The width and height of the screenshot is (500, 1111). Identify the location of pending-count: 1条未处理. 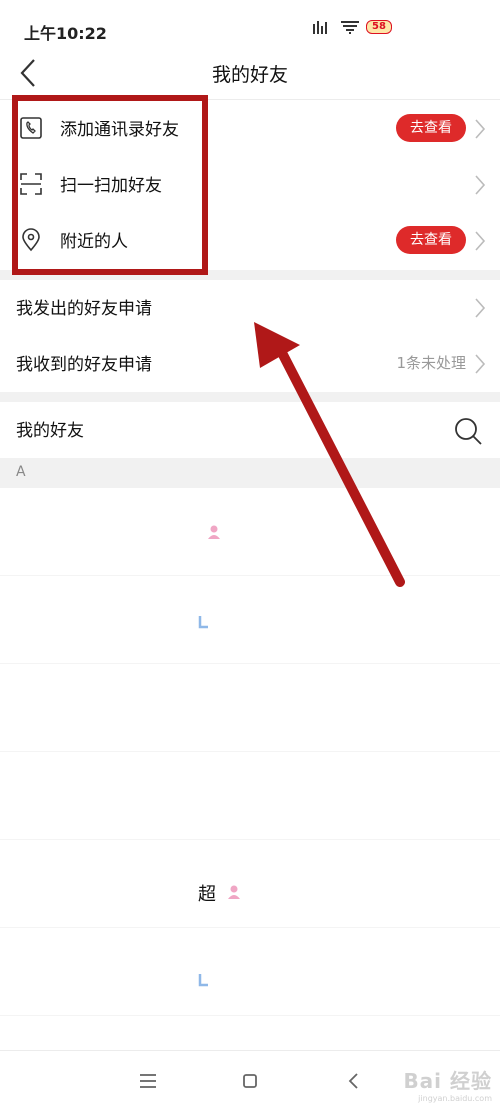
(431, 363).